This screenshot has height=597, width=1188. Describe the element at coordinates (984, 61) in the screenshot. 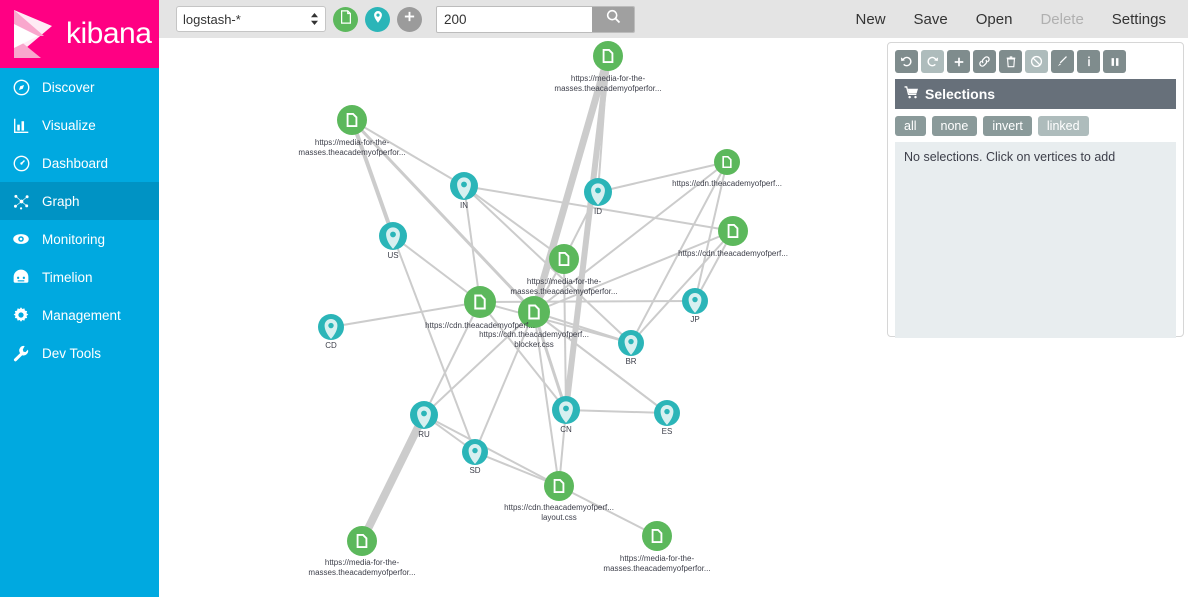

I see `link-icon` at that location.